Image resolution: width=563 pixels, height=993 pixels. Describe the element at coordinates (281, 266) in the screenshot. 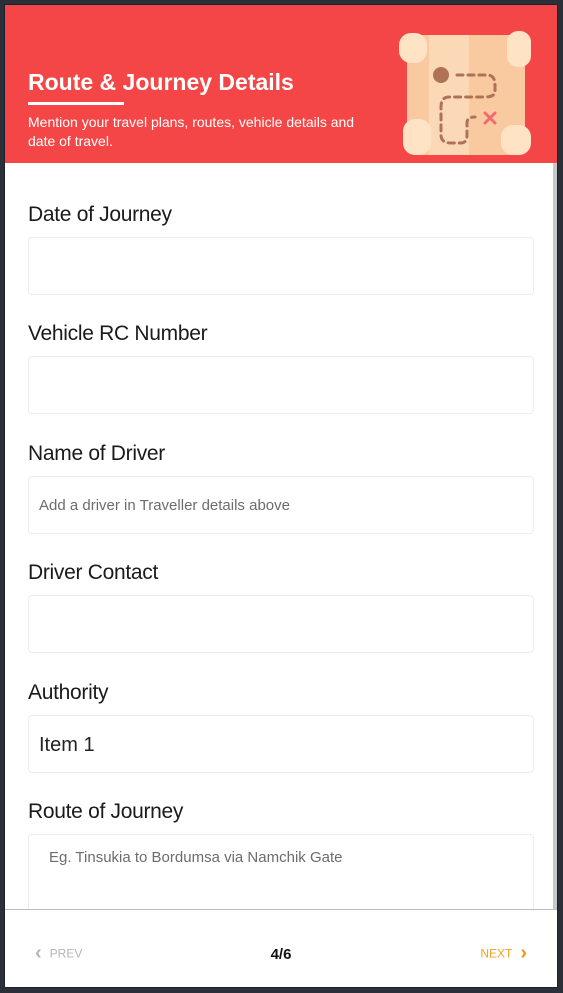

I see `date-of-journey-input` at that location.